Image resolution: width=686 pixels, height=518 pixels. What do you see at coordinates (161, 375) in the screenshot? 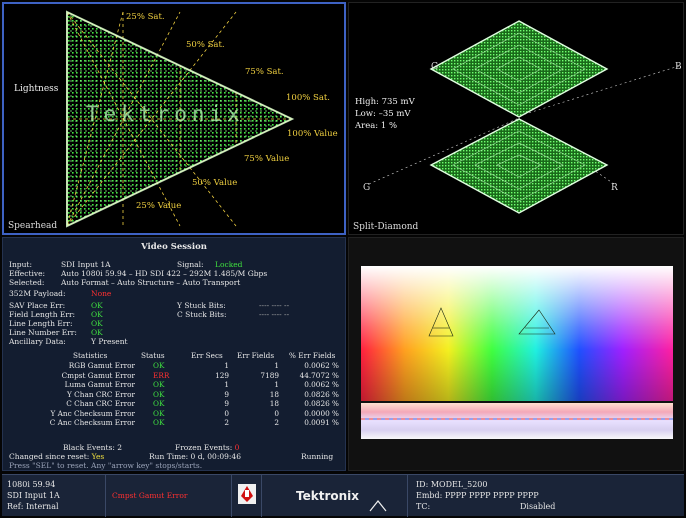
I see `stat-status: ERR` at bounding box center [161, 375].